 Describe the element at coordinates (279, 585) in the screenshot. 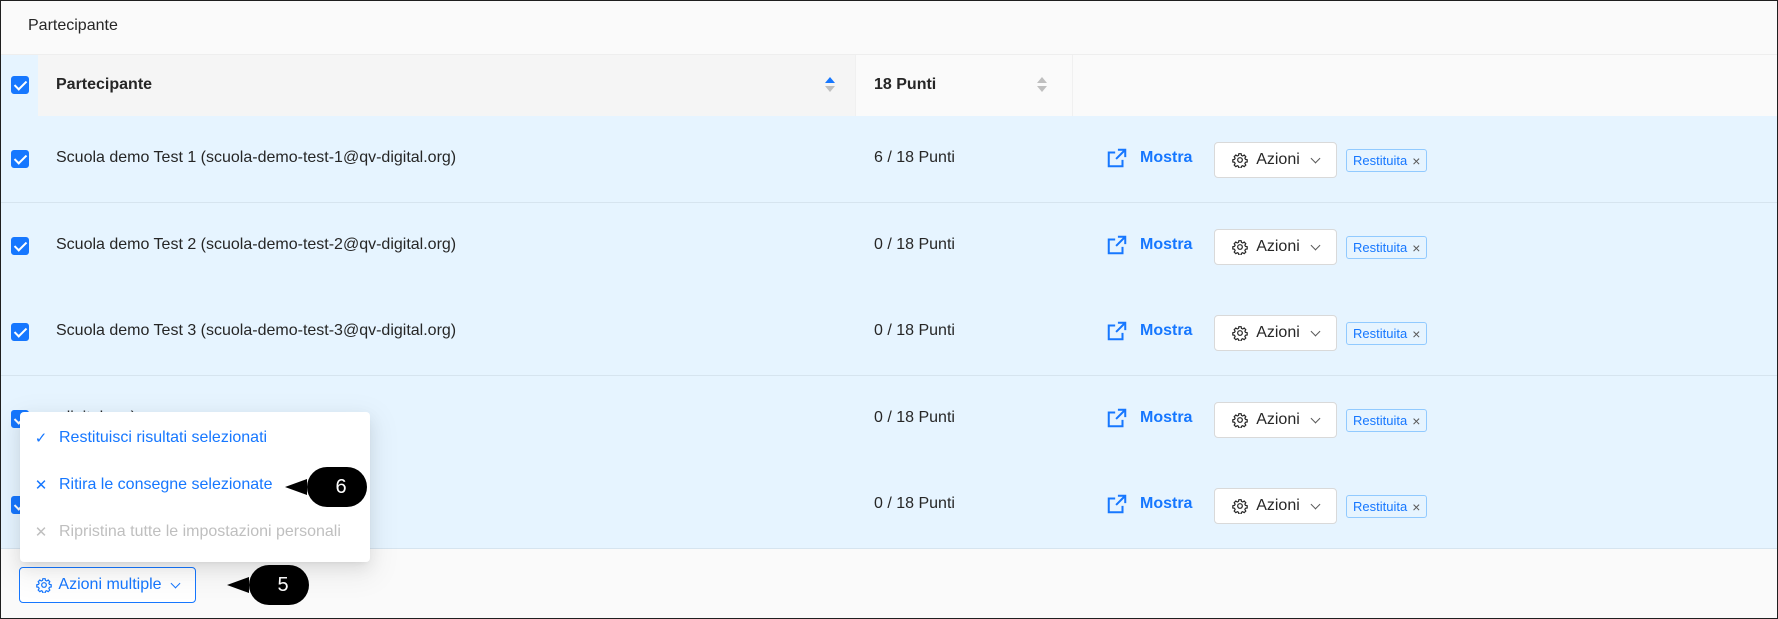

I see `callout-number: 5` at that location.